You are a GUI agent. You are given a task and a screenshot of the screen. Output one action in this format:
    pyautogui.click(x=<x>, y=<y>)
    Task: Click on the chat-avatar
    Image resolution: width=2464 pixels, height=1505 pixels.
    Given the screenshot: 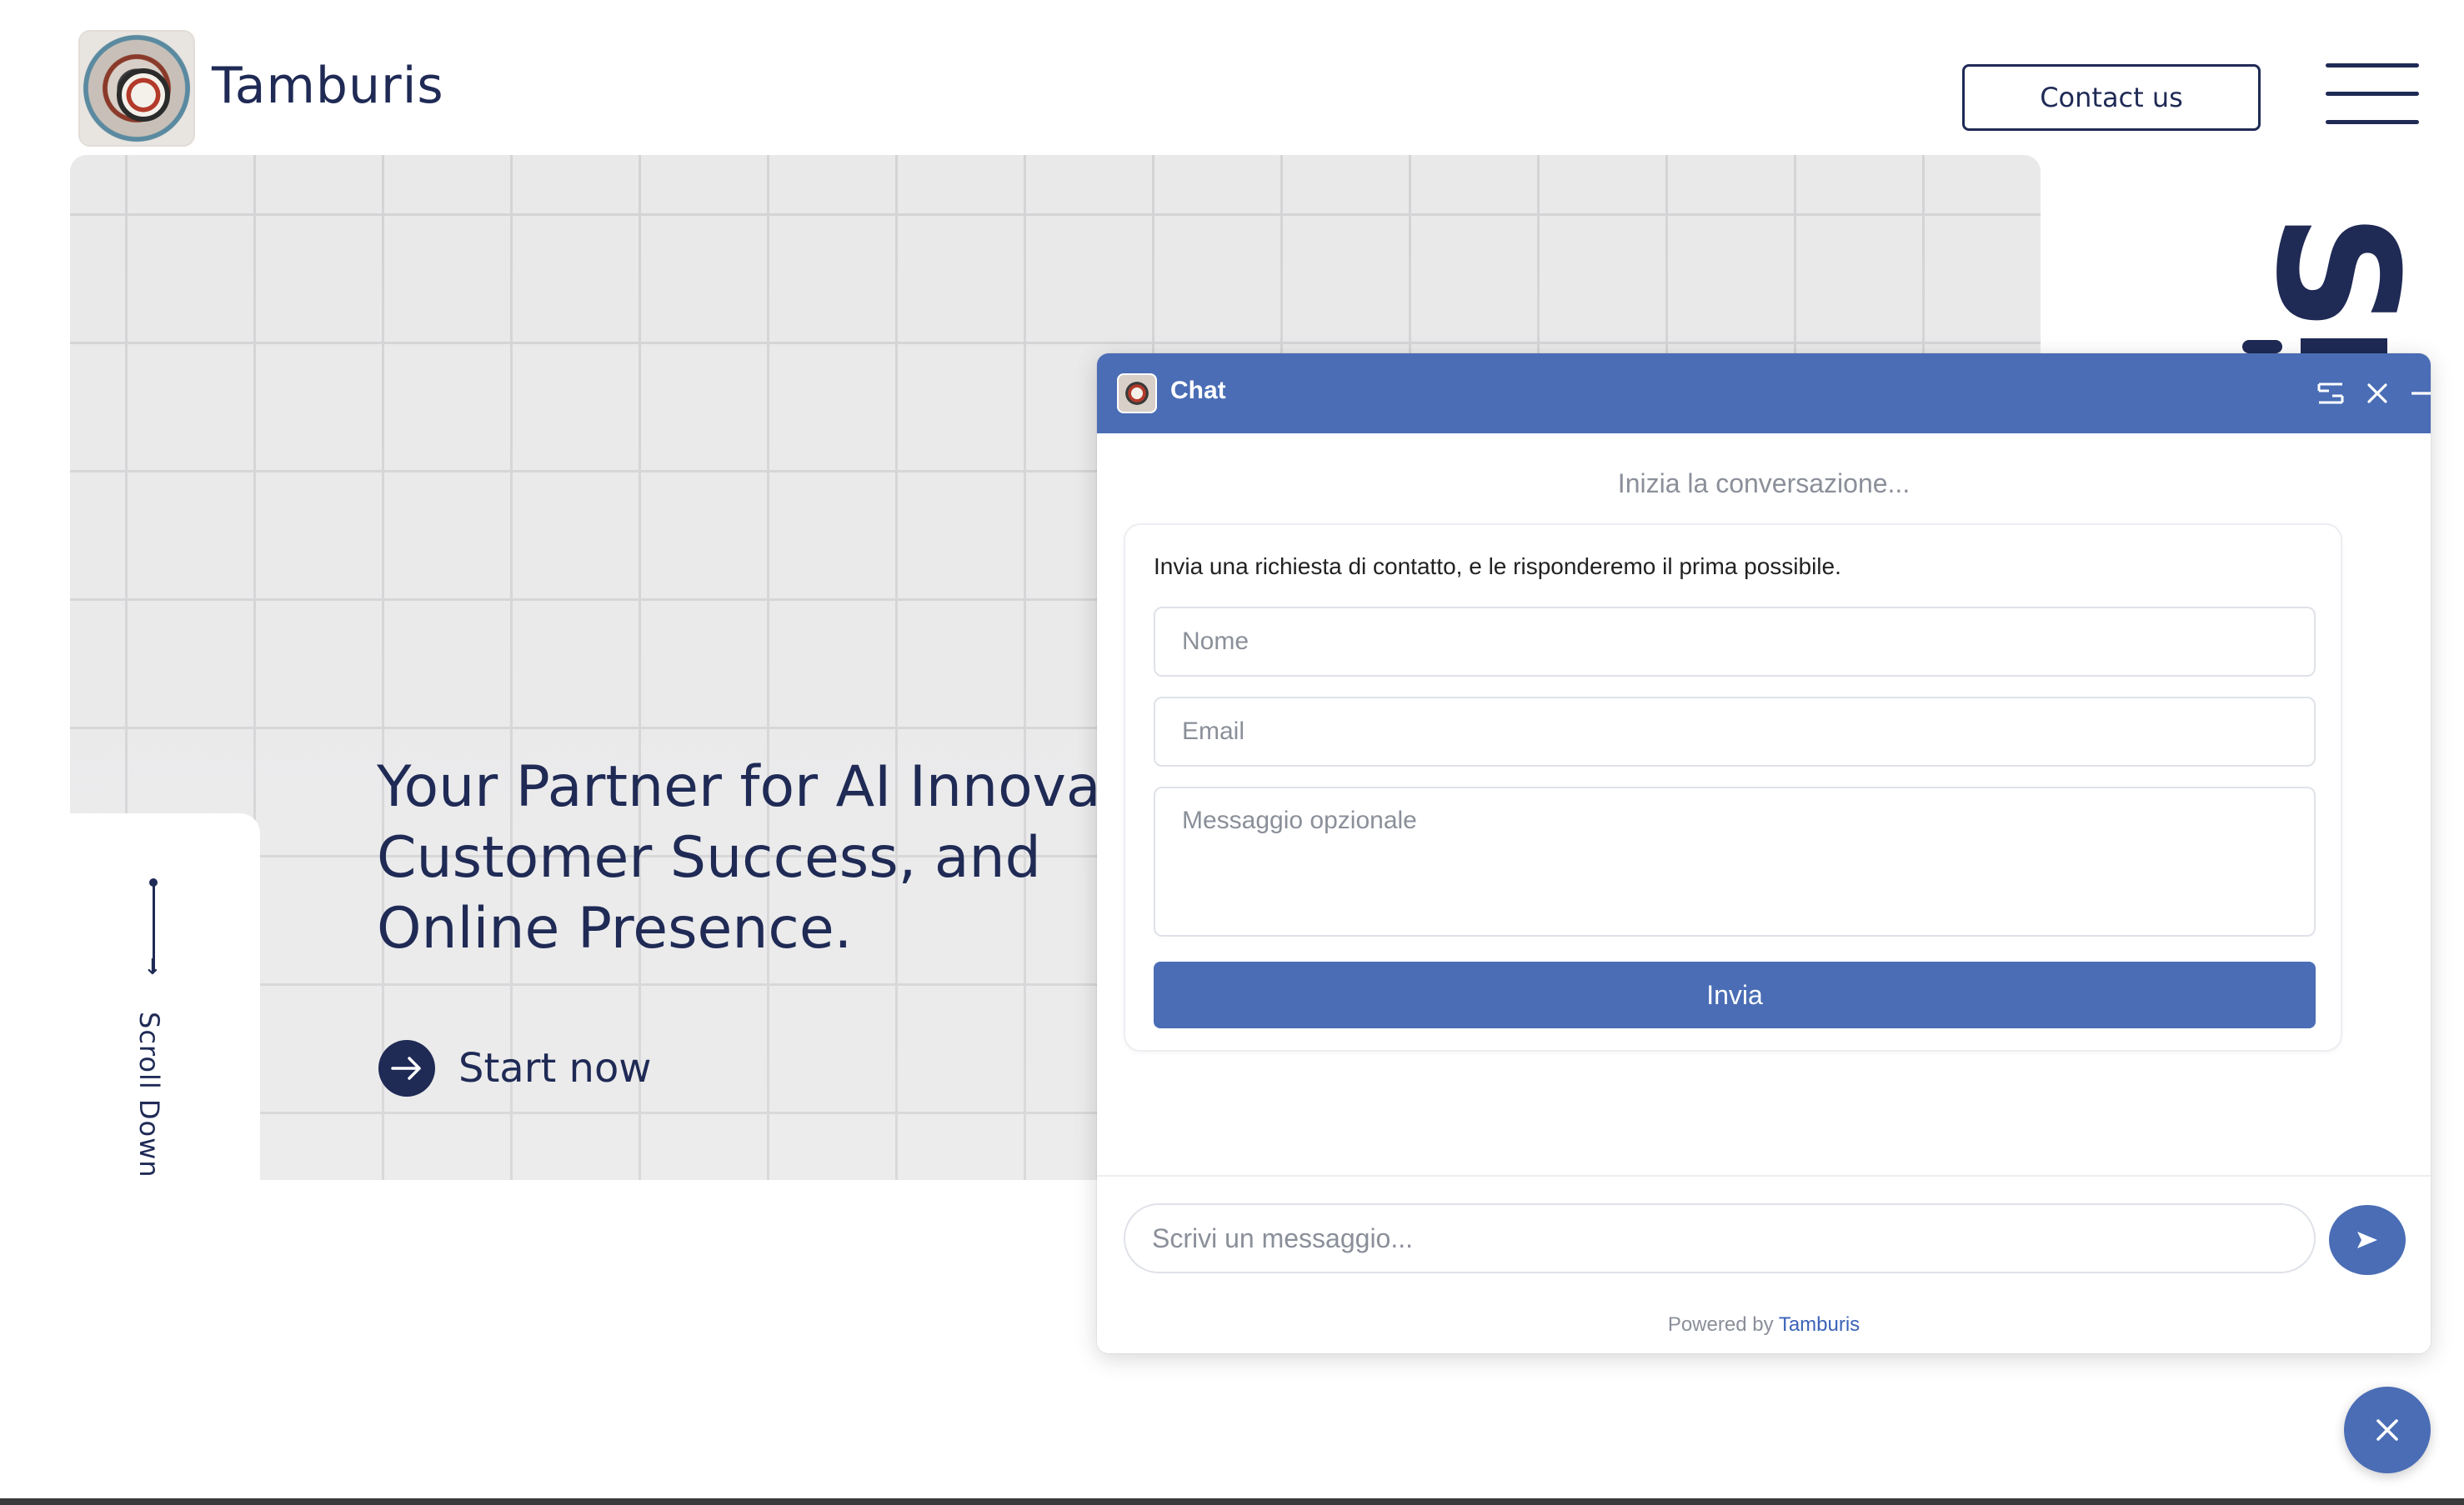 What is the action you would take?
    pyautogui.click(x=1137, y=393)
    